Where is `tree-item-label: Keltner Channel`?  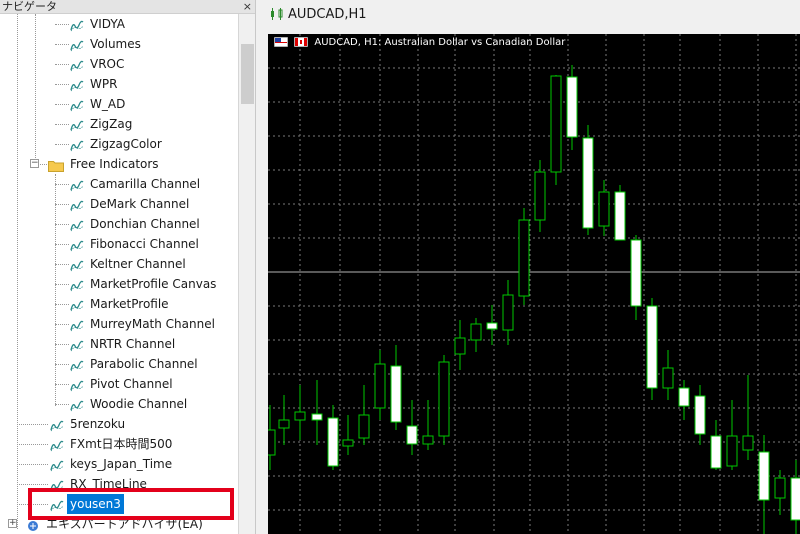 tree-item-label: Keltner Channel is located at coordinates (138, 264).